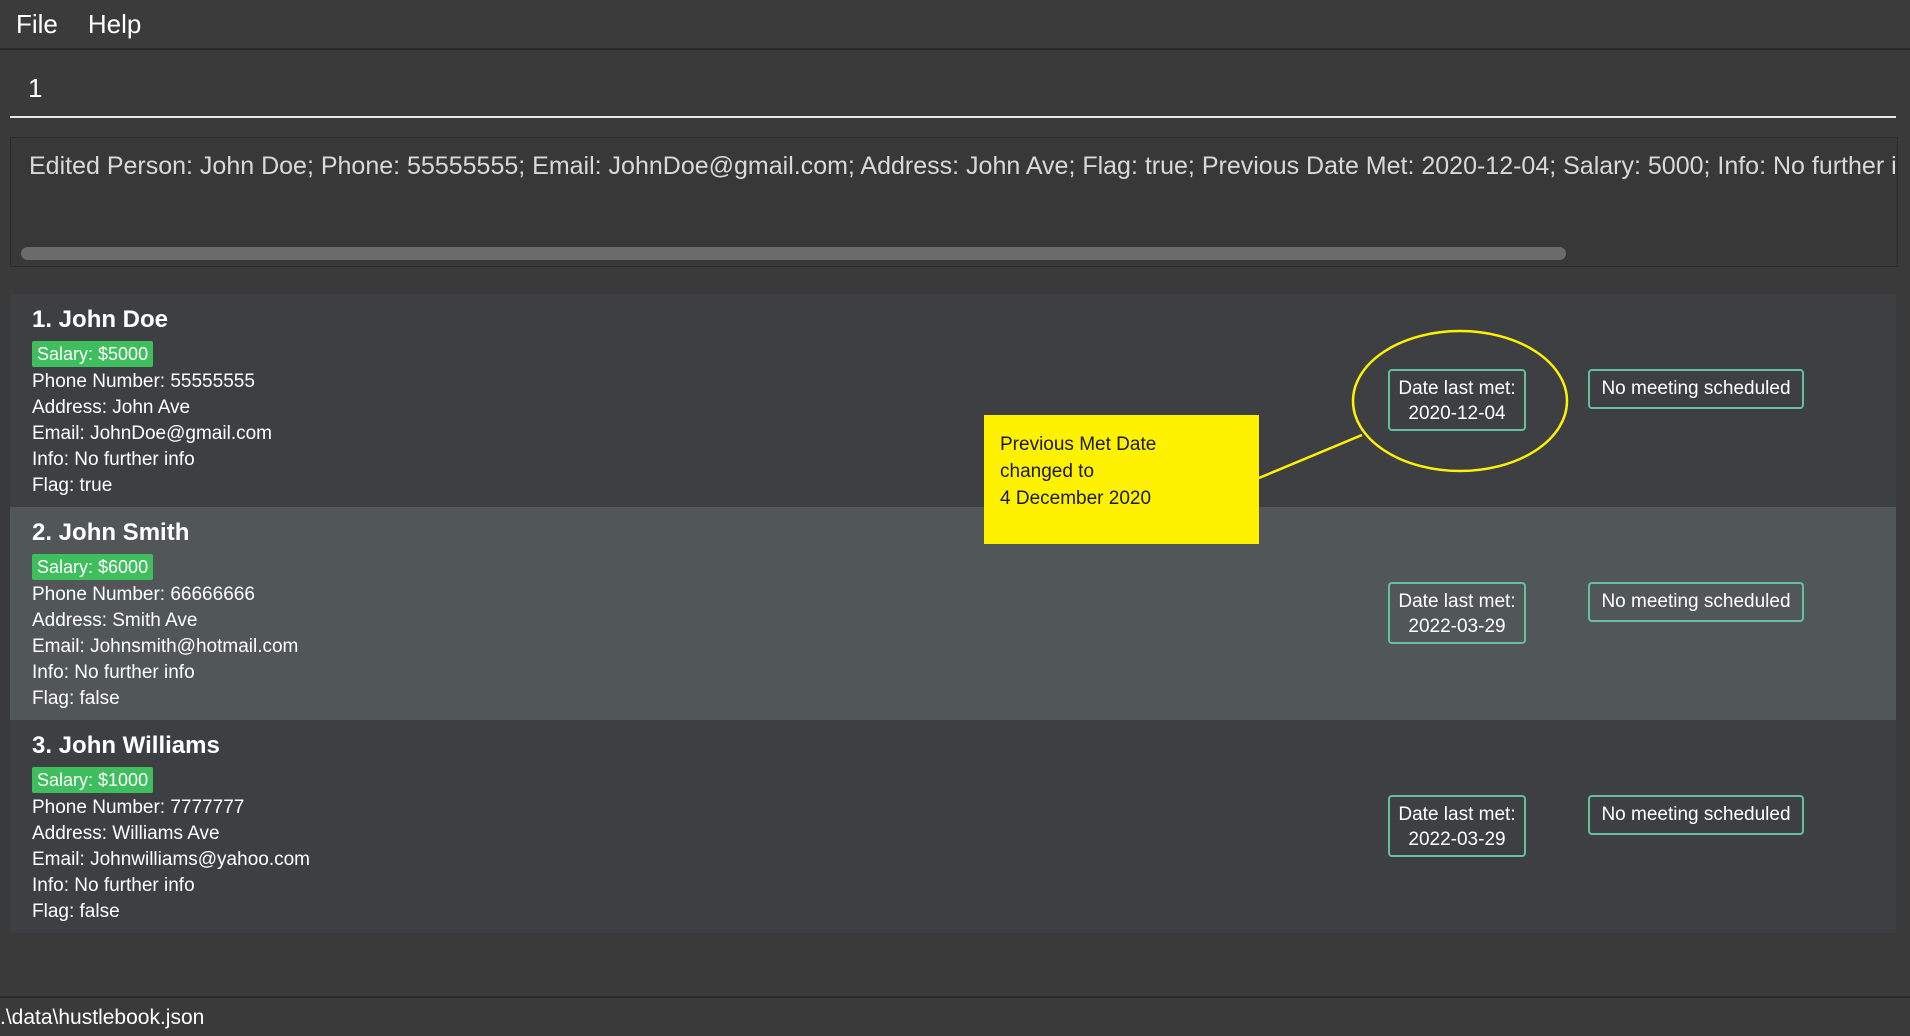 This screenshot has height=1036, width=1910. What do you see at coordinates (138, 807) in the screenshot?
I see `phone-label: Phone Number: 7777777` at bounding box center [138, 807].